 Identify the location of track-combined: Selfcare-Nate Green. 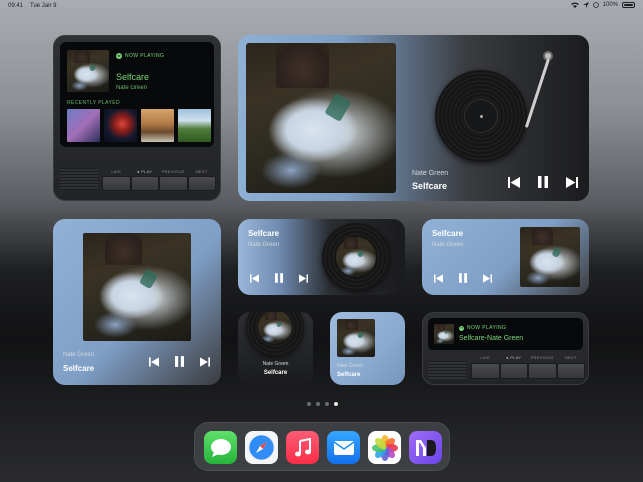
(491, 338).